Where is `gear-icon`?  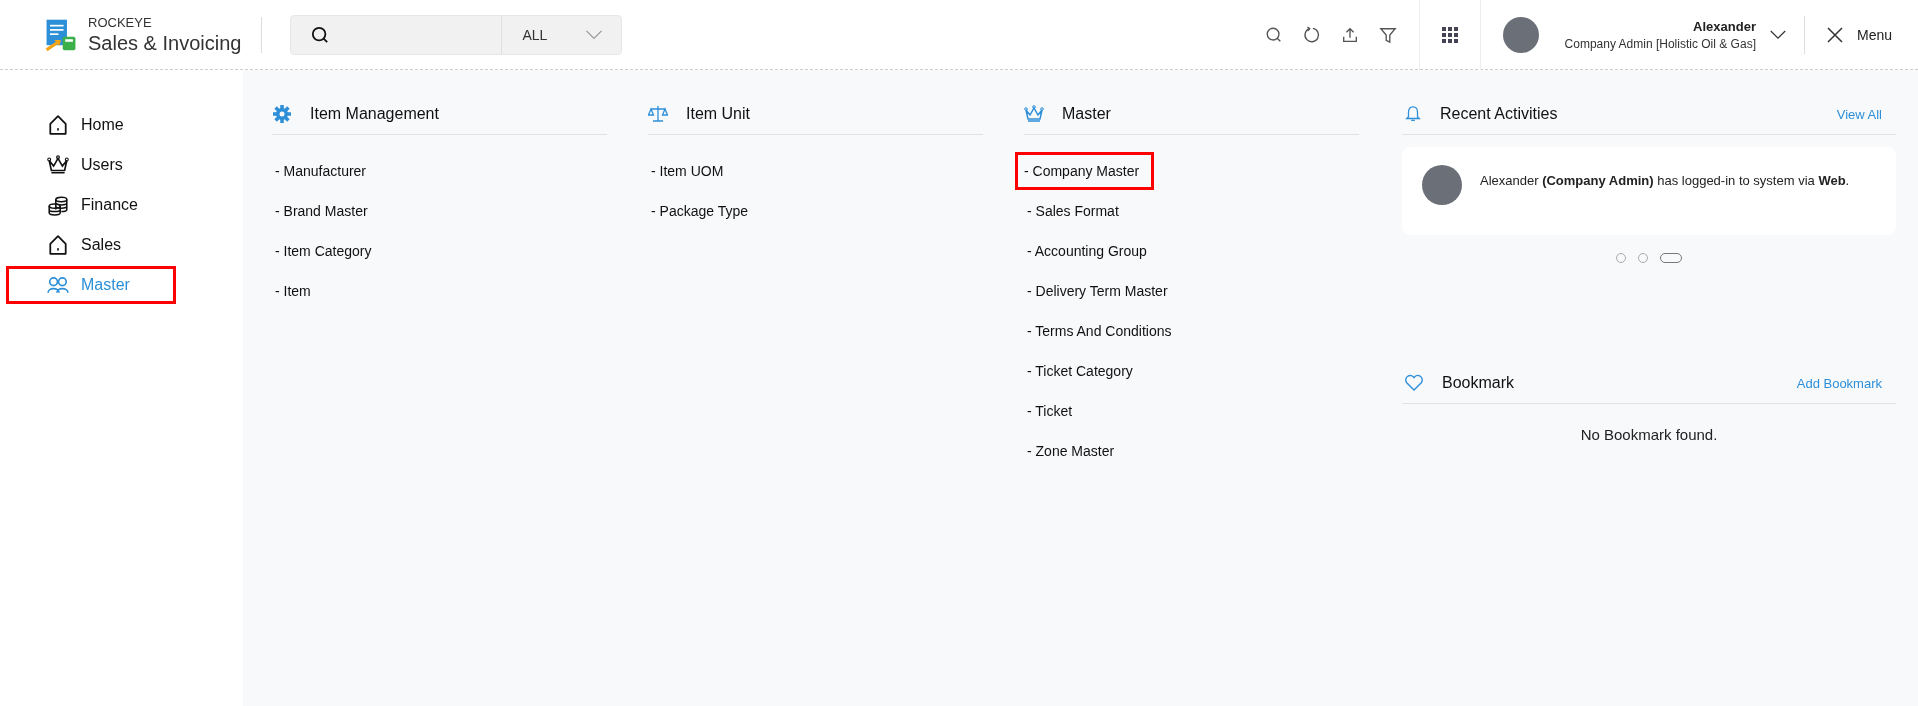 gear-icon is located at coordinates (282, 114).